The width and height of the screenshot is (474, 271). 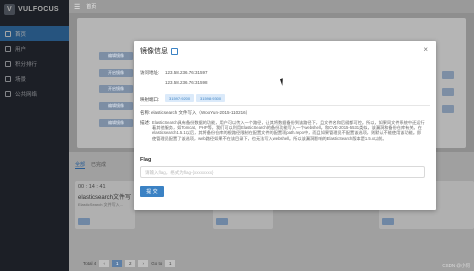 I want to click on pagination: Total 4 ‹ 1 2 › Go to 1, so click(x=129, y=263).